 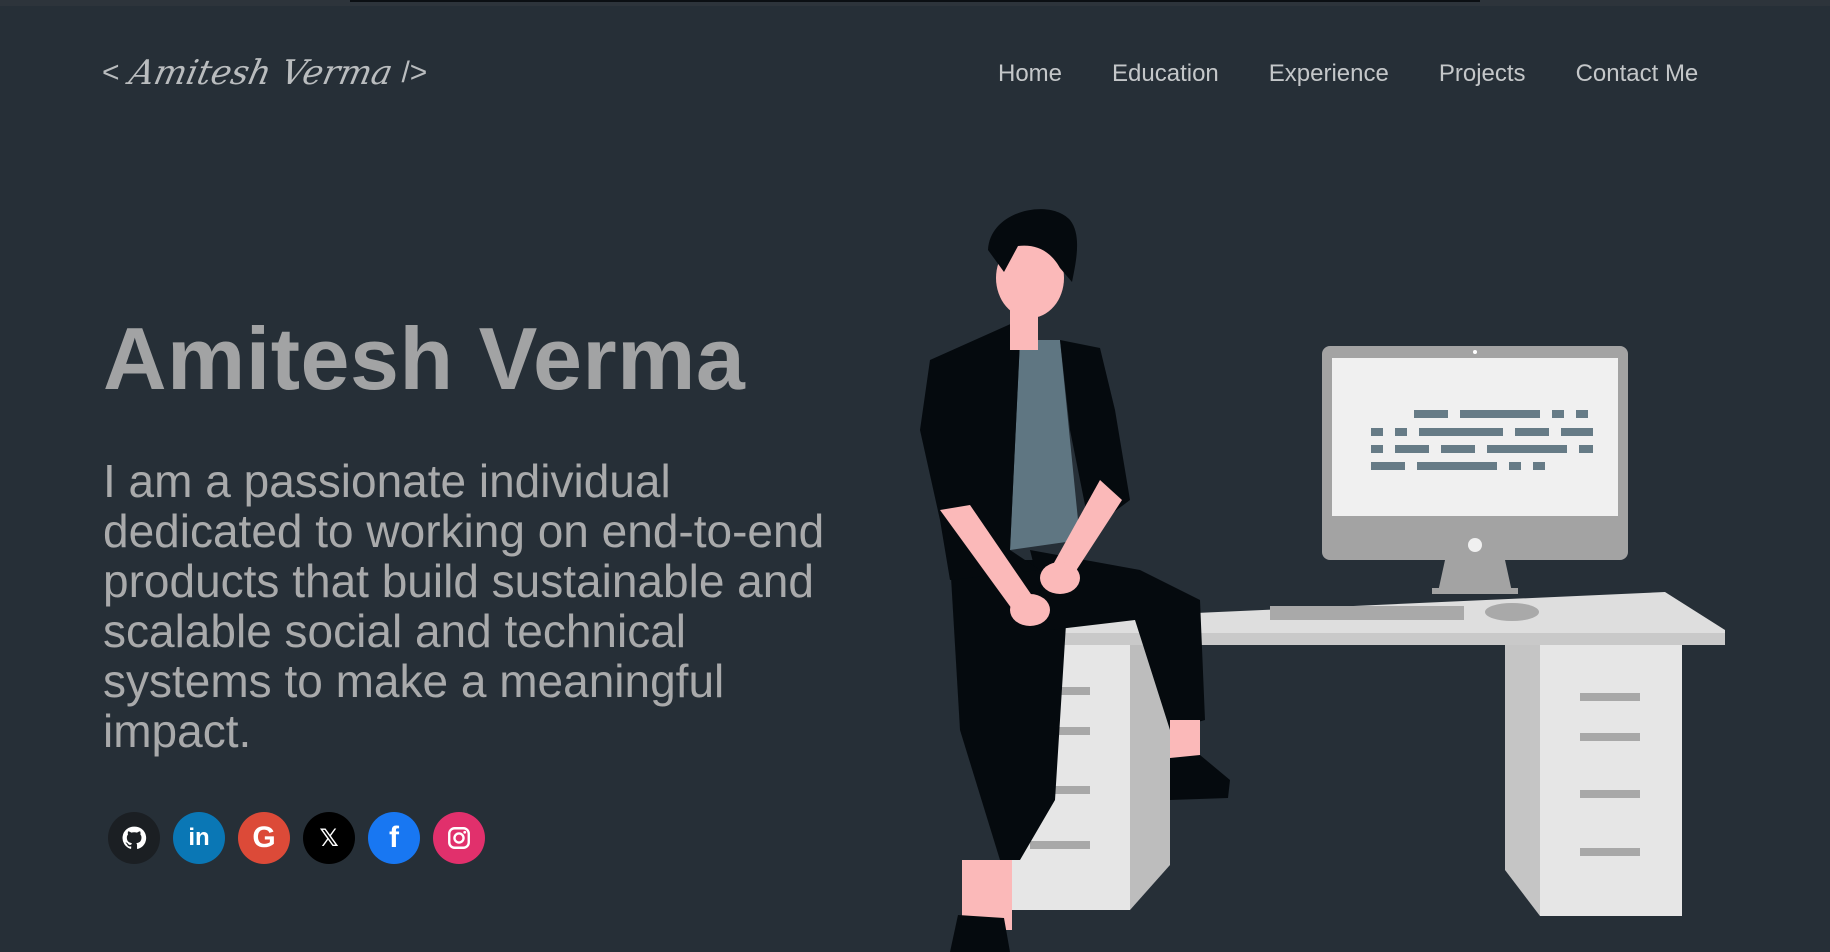 I want to click on x-icon: 𝕏, so click(x=329, y=838).